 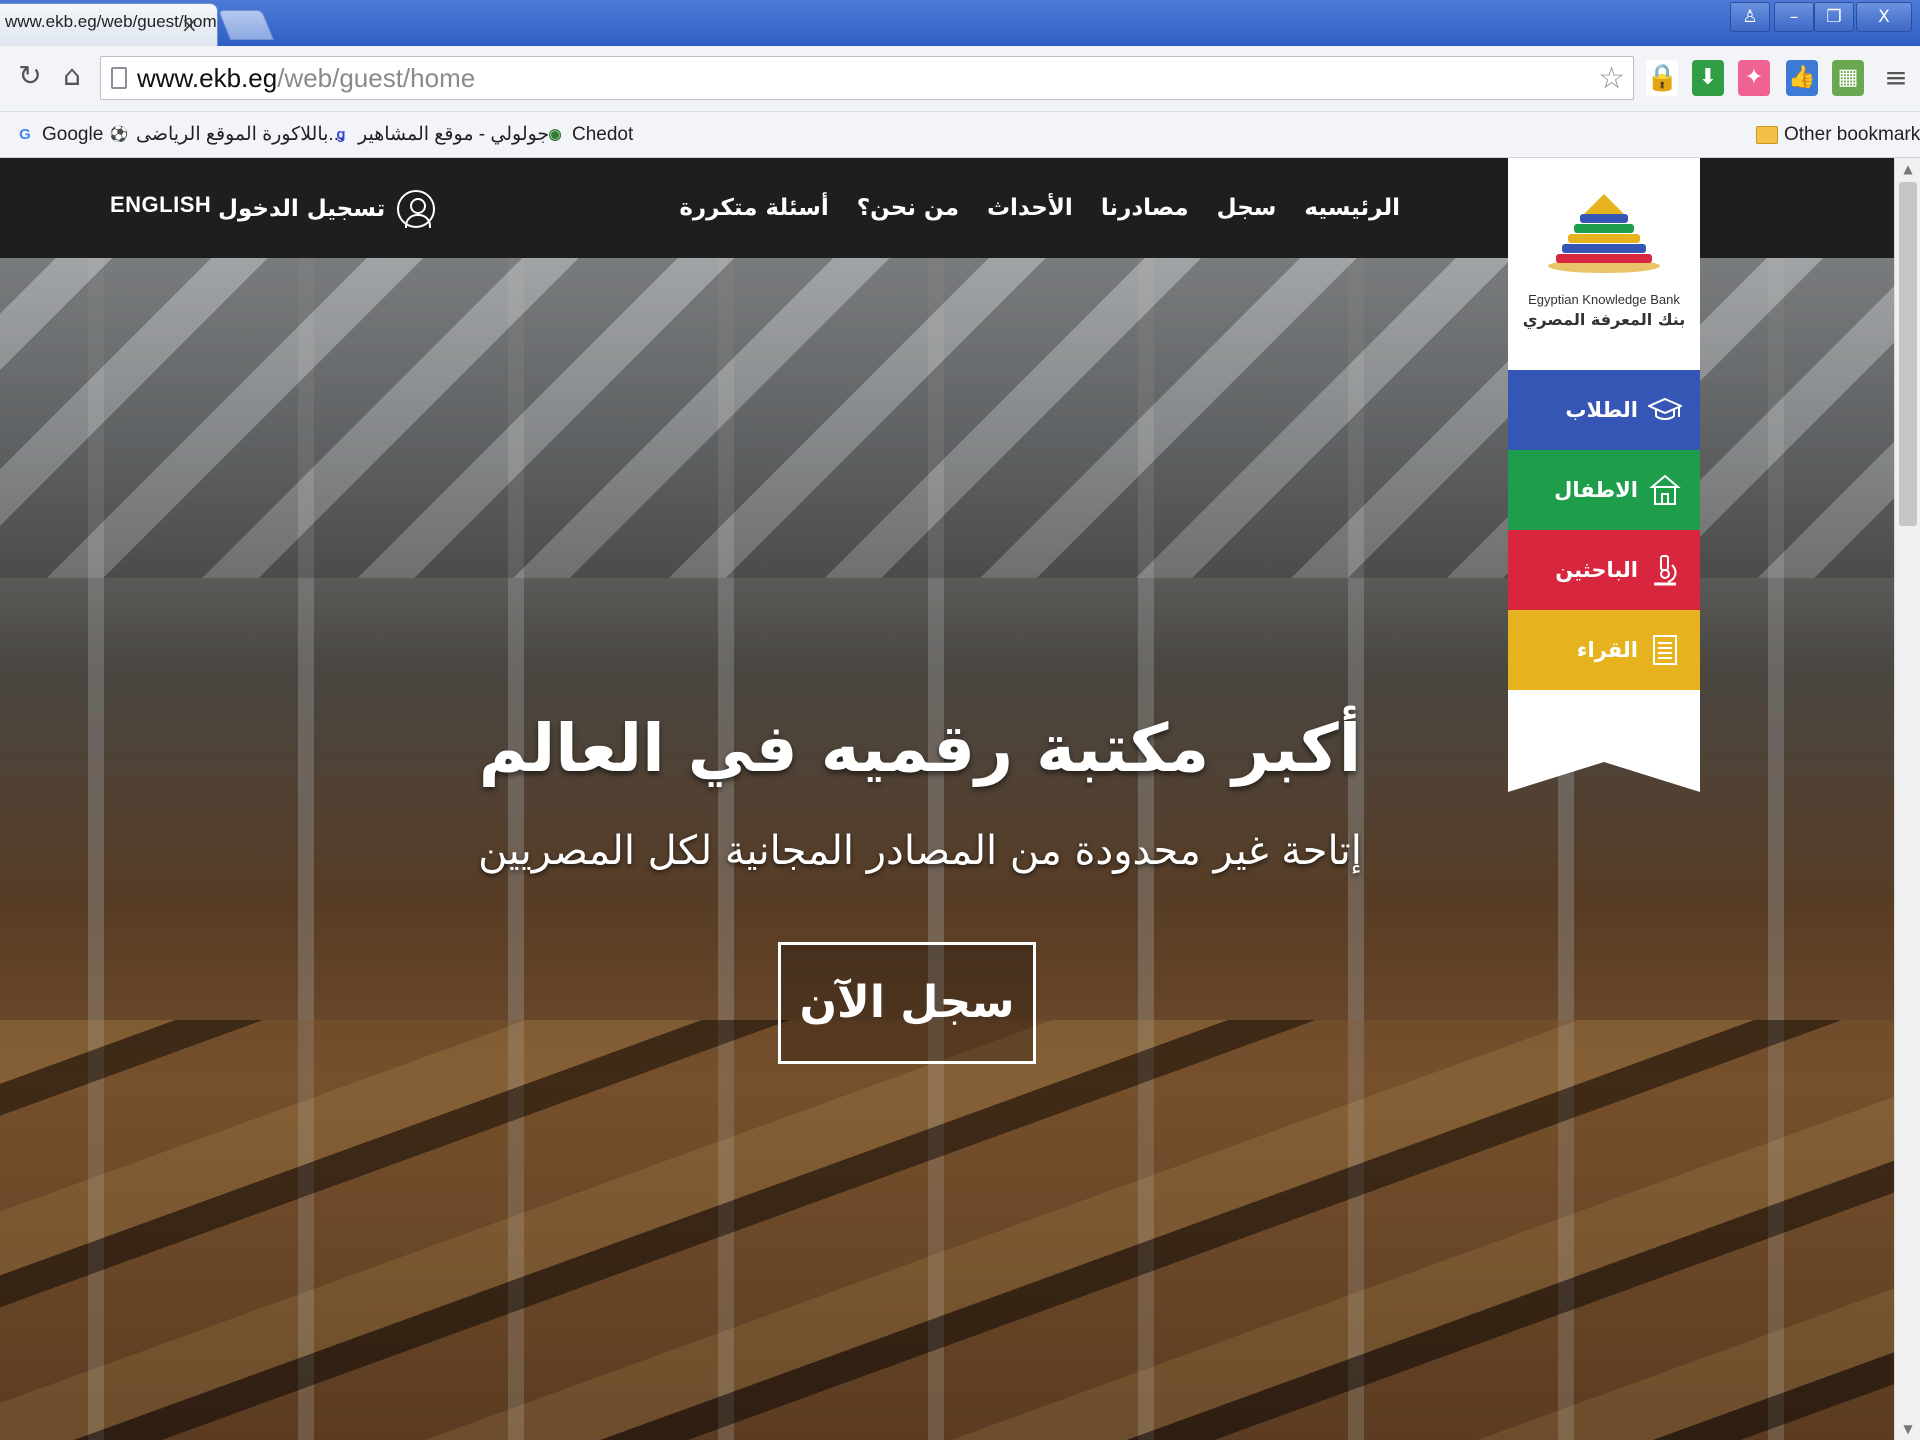 I want to click on books-logo-svg, so click(x=1604, y=233).